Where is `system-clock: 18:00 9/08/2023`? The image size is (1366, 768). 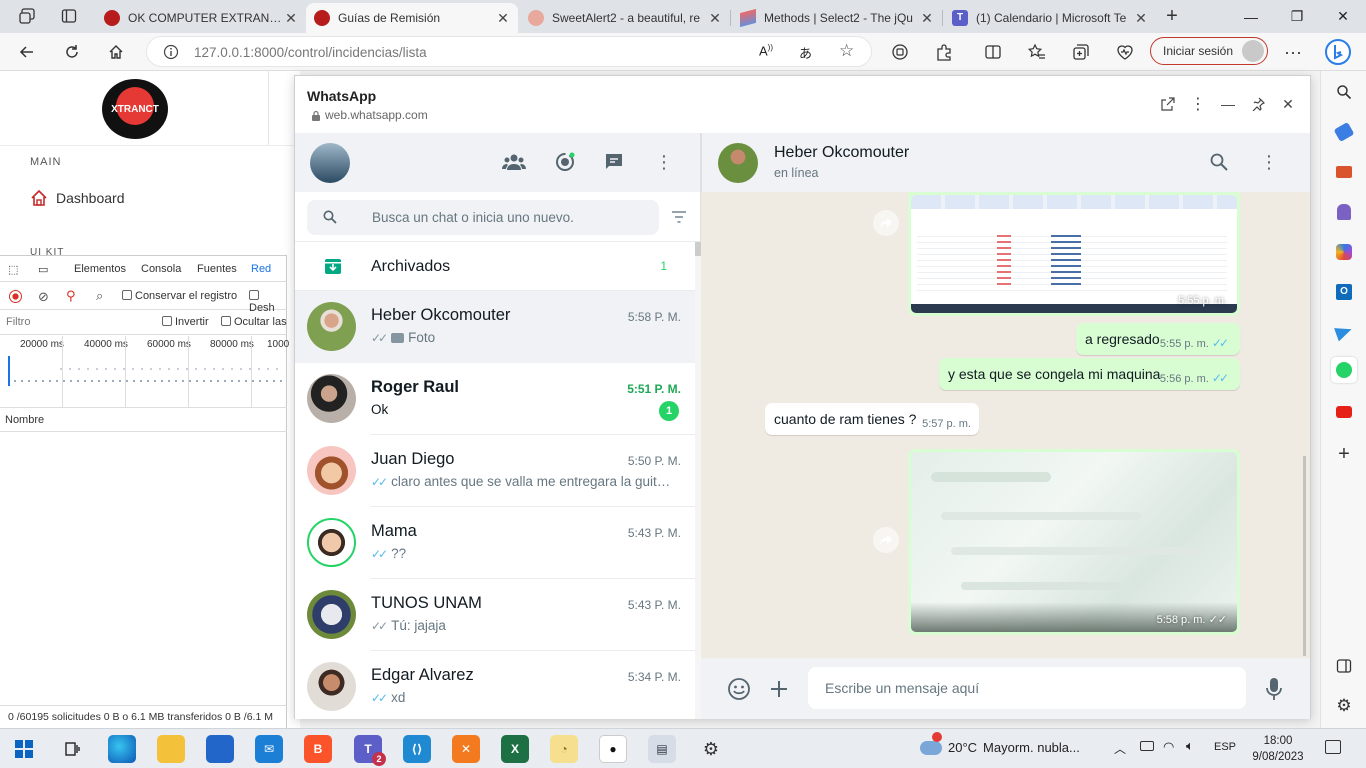
system-clock: 18:00 9/08/2023 is located at coordinates (1278, 749).